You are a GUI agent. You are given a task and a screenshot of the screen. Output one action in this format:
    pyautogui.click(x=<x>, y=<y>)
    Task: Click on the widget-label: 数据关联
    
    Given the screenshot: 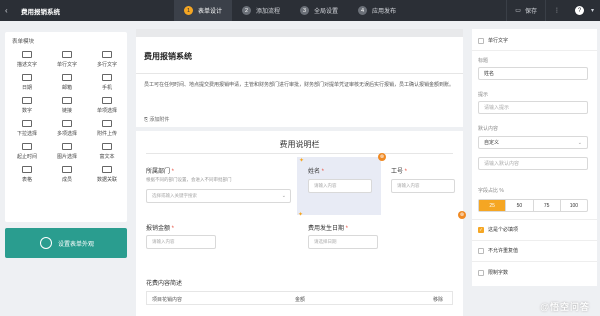 What is the action you would take?
    pyautogui.click(x=106, y=179)
    